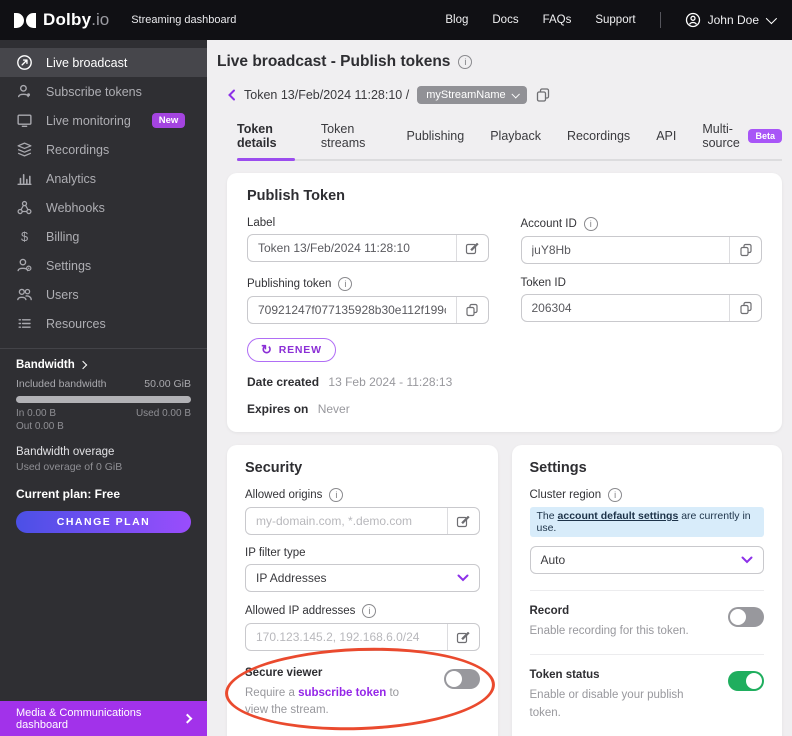 This screenshot has width=792, height=736. Describe the element at coordinates (24, 265) in the screenshot. I see `person-gear-icon` at that location.